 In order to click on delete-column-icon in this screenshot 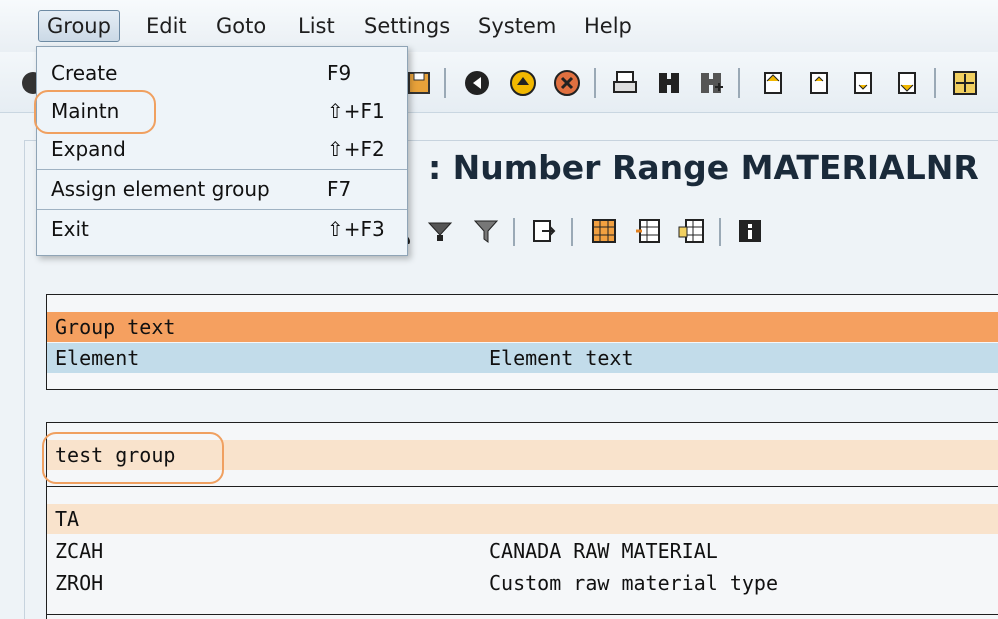, I will do `click(692, 231)`.